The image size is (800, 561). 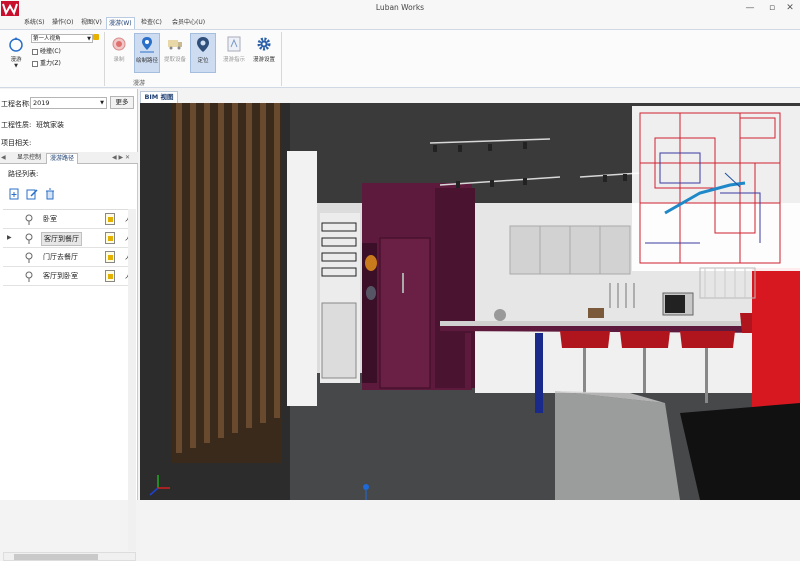 I want to click on wall-shelves, so click(x=340, y=298).